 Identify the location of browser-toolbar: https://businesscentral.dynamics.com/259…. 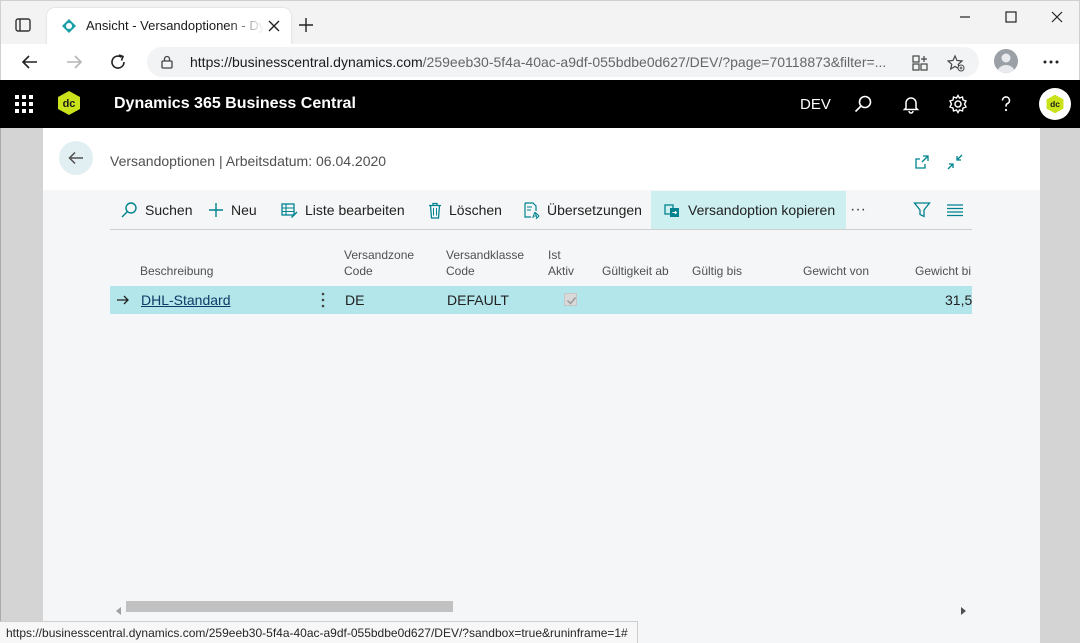
(540, 62).